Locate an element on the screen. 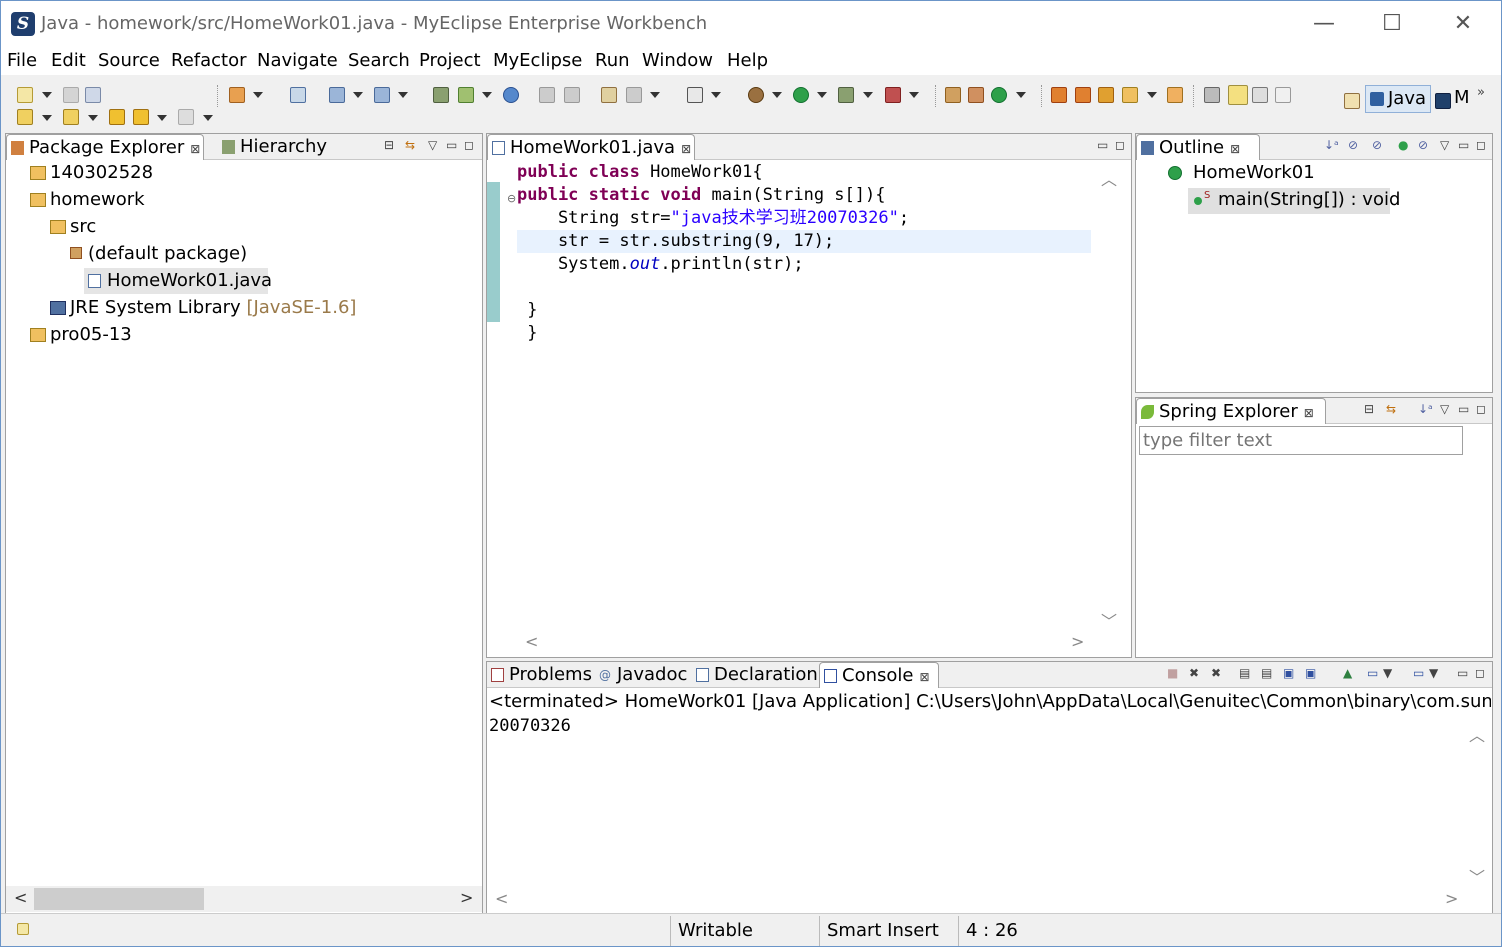  forward-icon is located at coordinates (186, 117).